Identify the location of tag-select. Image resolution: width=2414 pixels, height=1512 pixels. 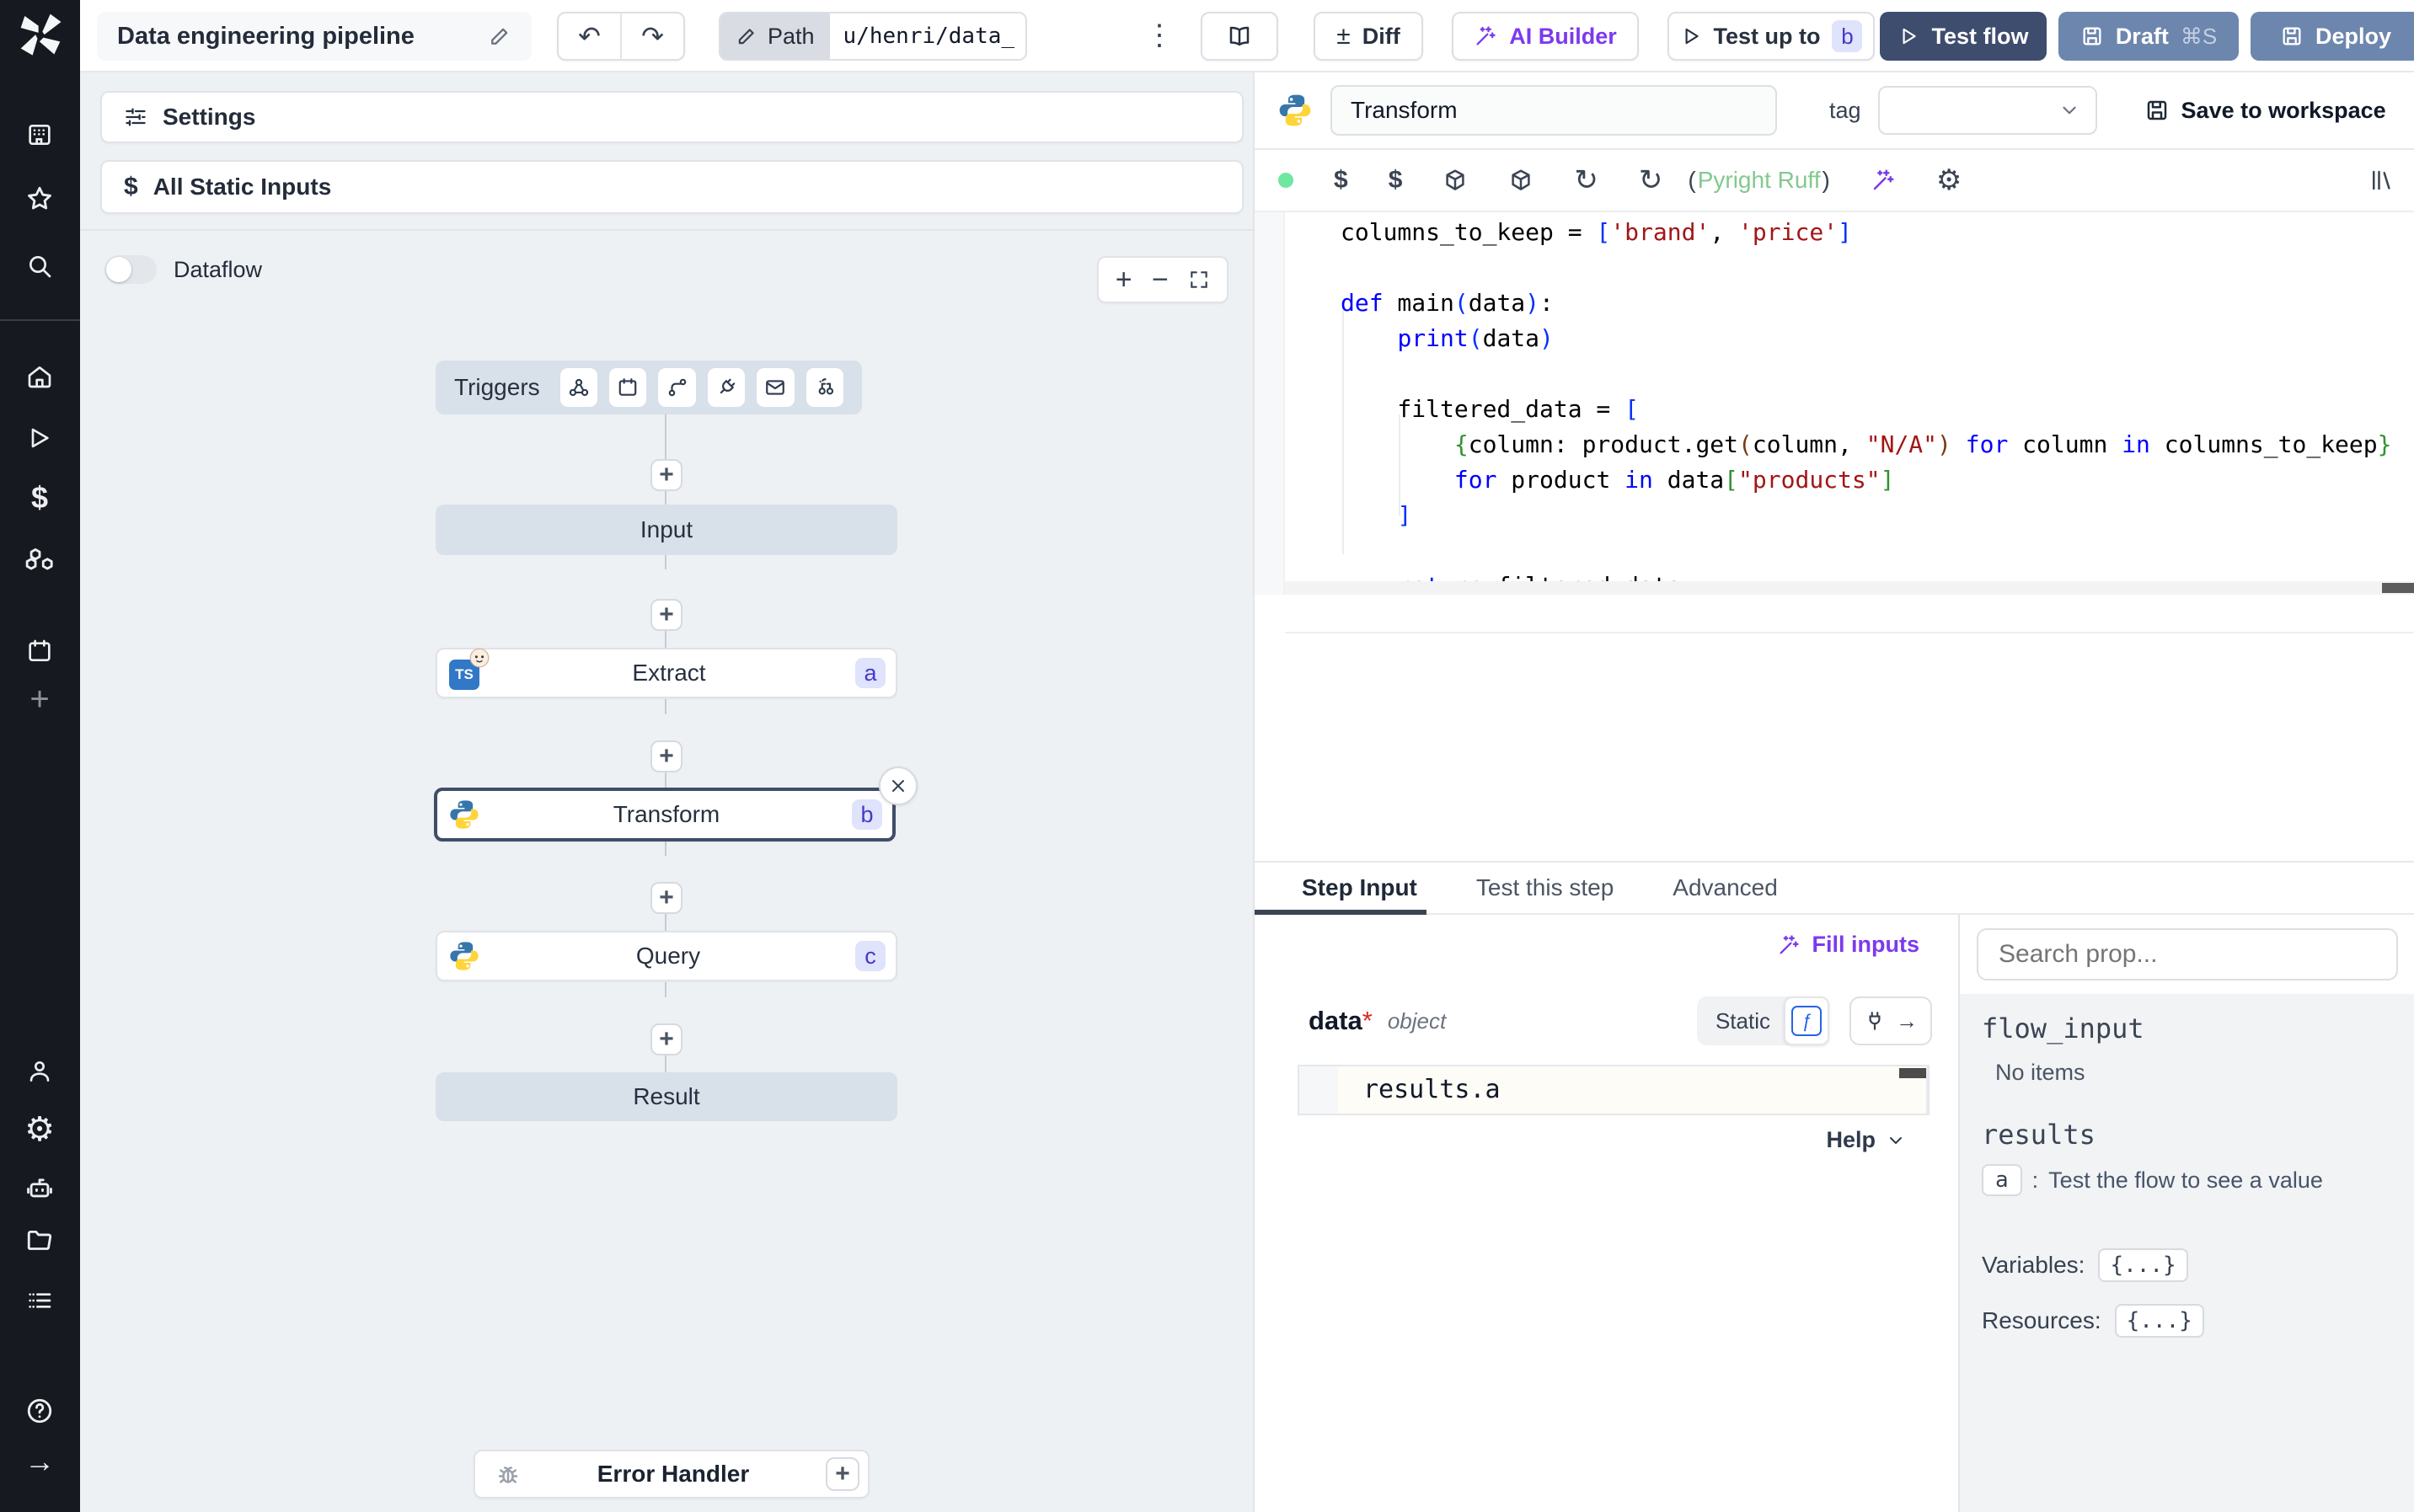
(1987, 110).